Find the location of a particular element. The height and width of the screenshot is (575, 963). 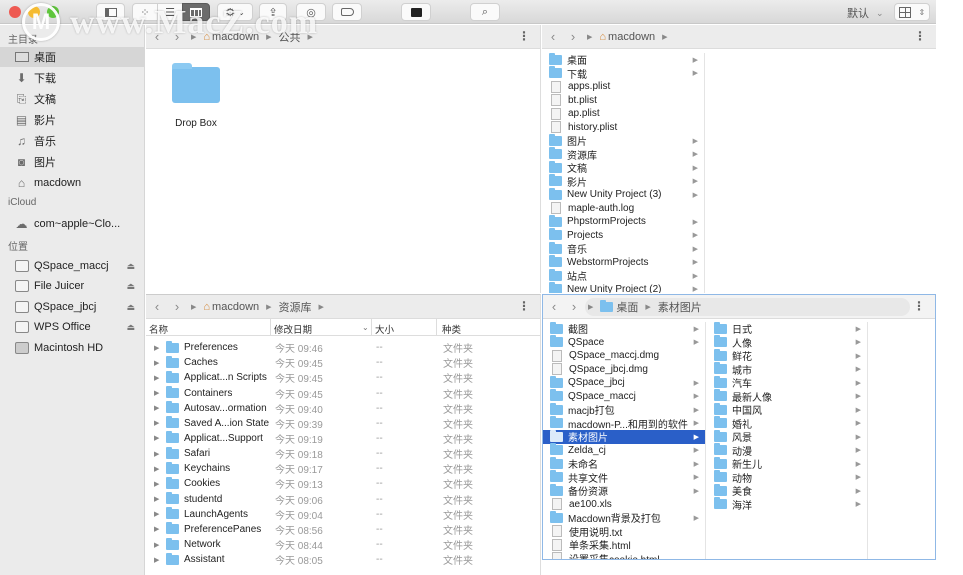

table-row: ▶ PreferencePanes 今天 08:56 -- 文件夹 is located at coordinates (343, 529).